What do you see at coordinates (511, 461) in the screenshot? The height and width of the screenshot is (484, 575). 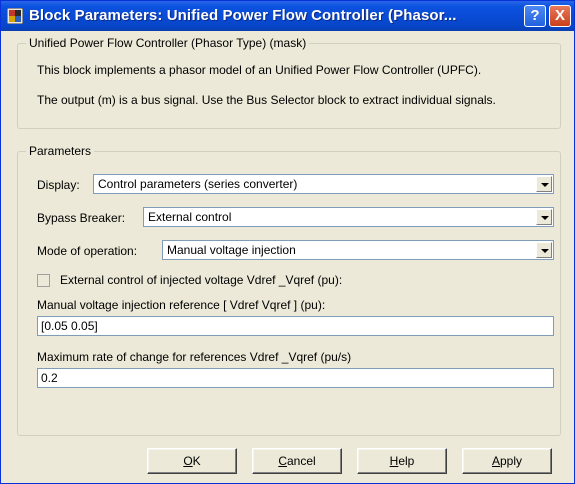 I see `apply-label-rest: pply` at bounding box center [511, 461].